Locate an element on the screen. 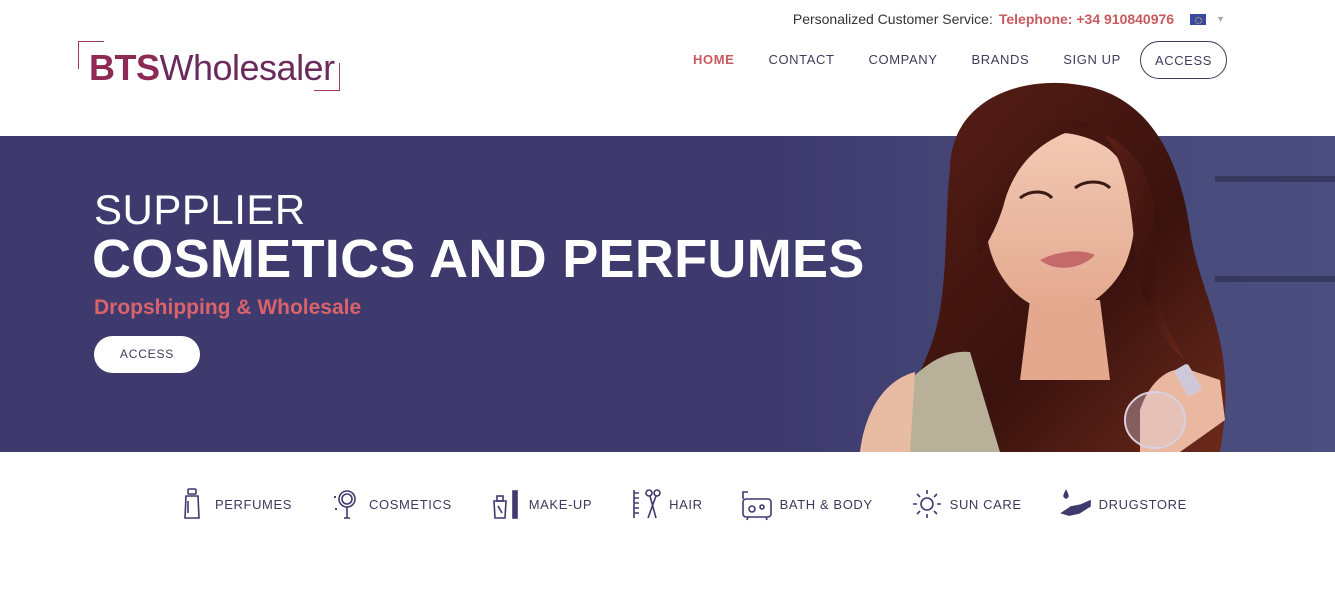 This screenshot has width=1335, height=602. nav-company: COMPANY is located at coordinates (903, 60).